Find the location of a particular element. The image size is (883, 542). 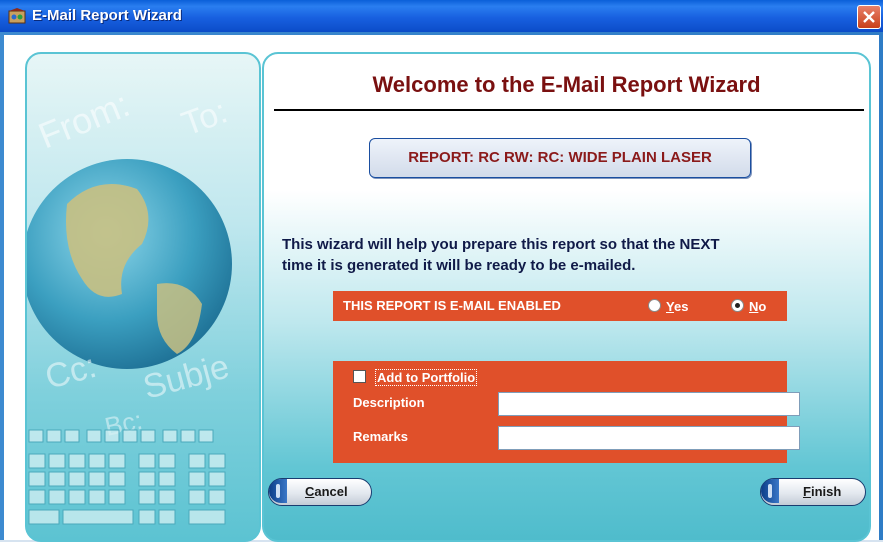

radio-no-label: No is located at coordinates (757, 306).